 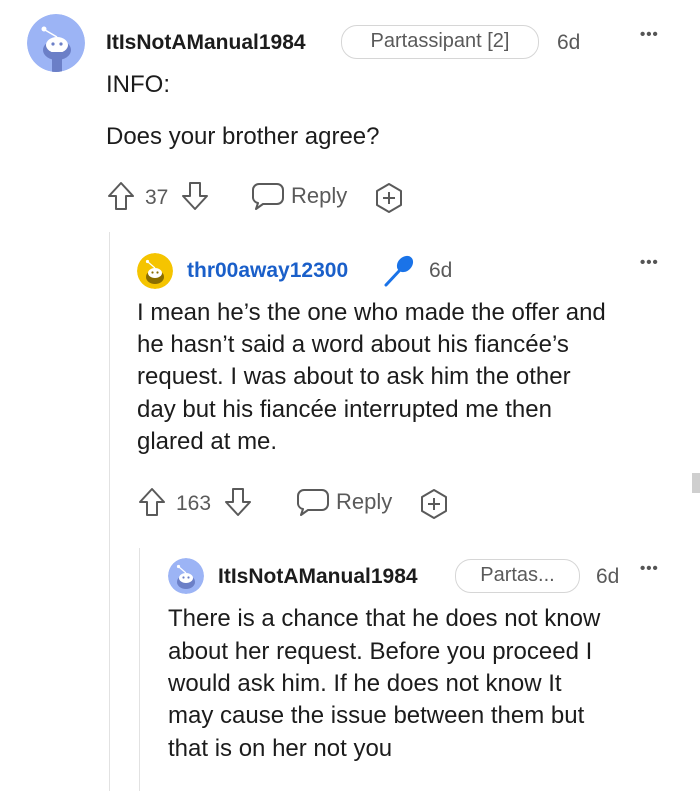 I want to click on comment-body-line: Does your brother agree?, so click(x=243, y=136).